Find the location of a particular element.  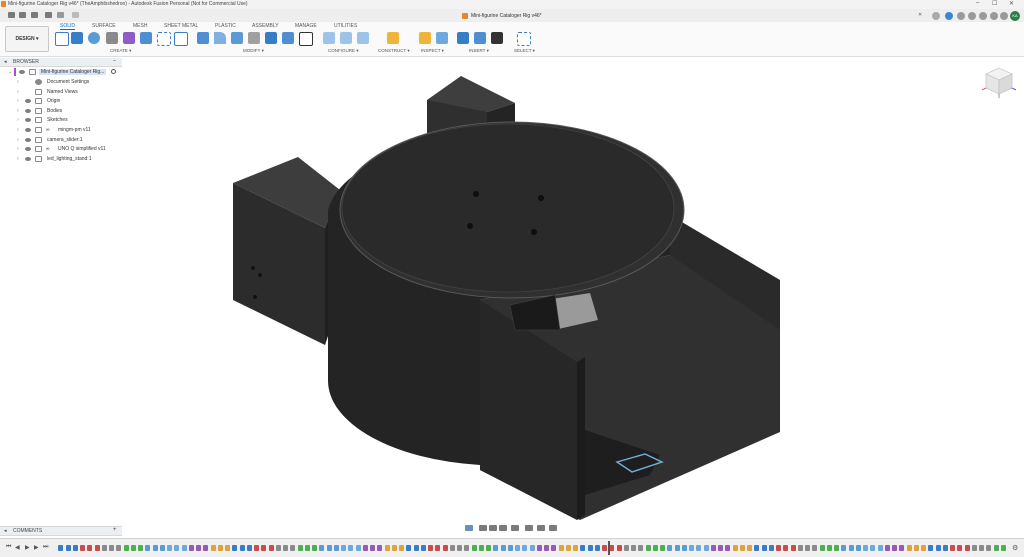

extensions-icon is located at coordinates (949, 16).